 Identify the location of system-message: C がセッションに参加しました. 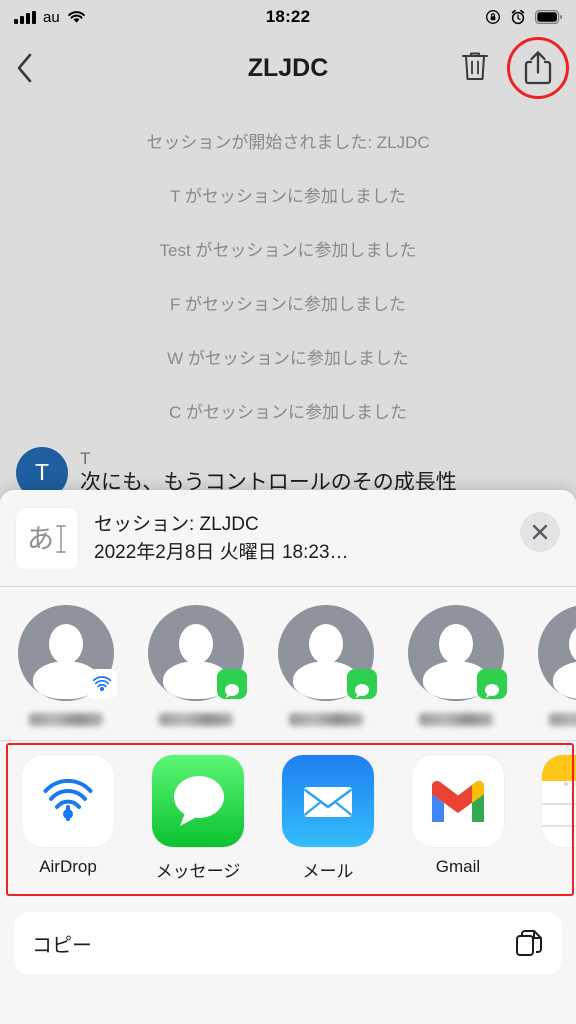
(288, 413).